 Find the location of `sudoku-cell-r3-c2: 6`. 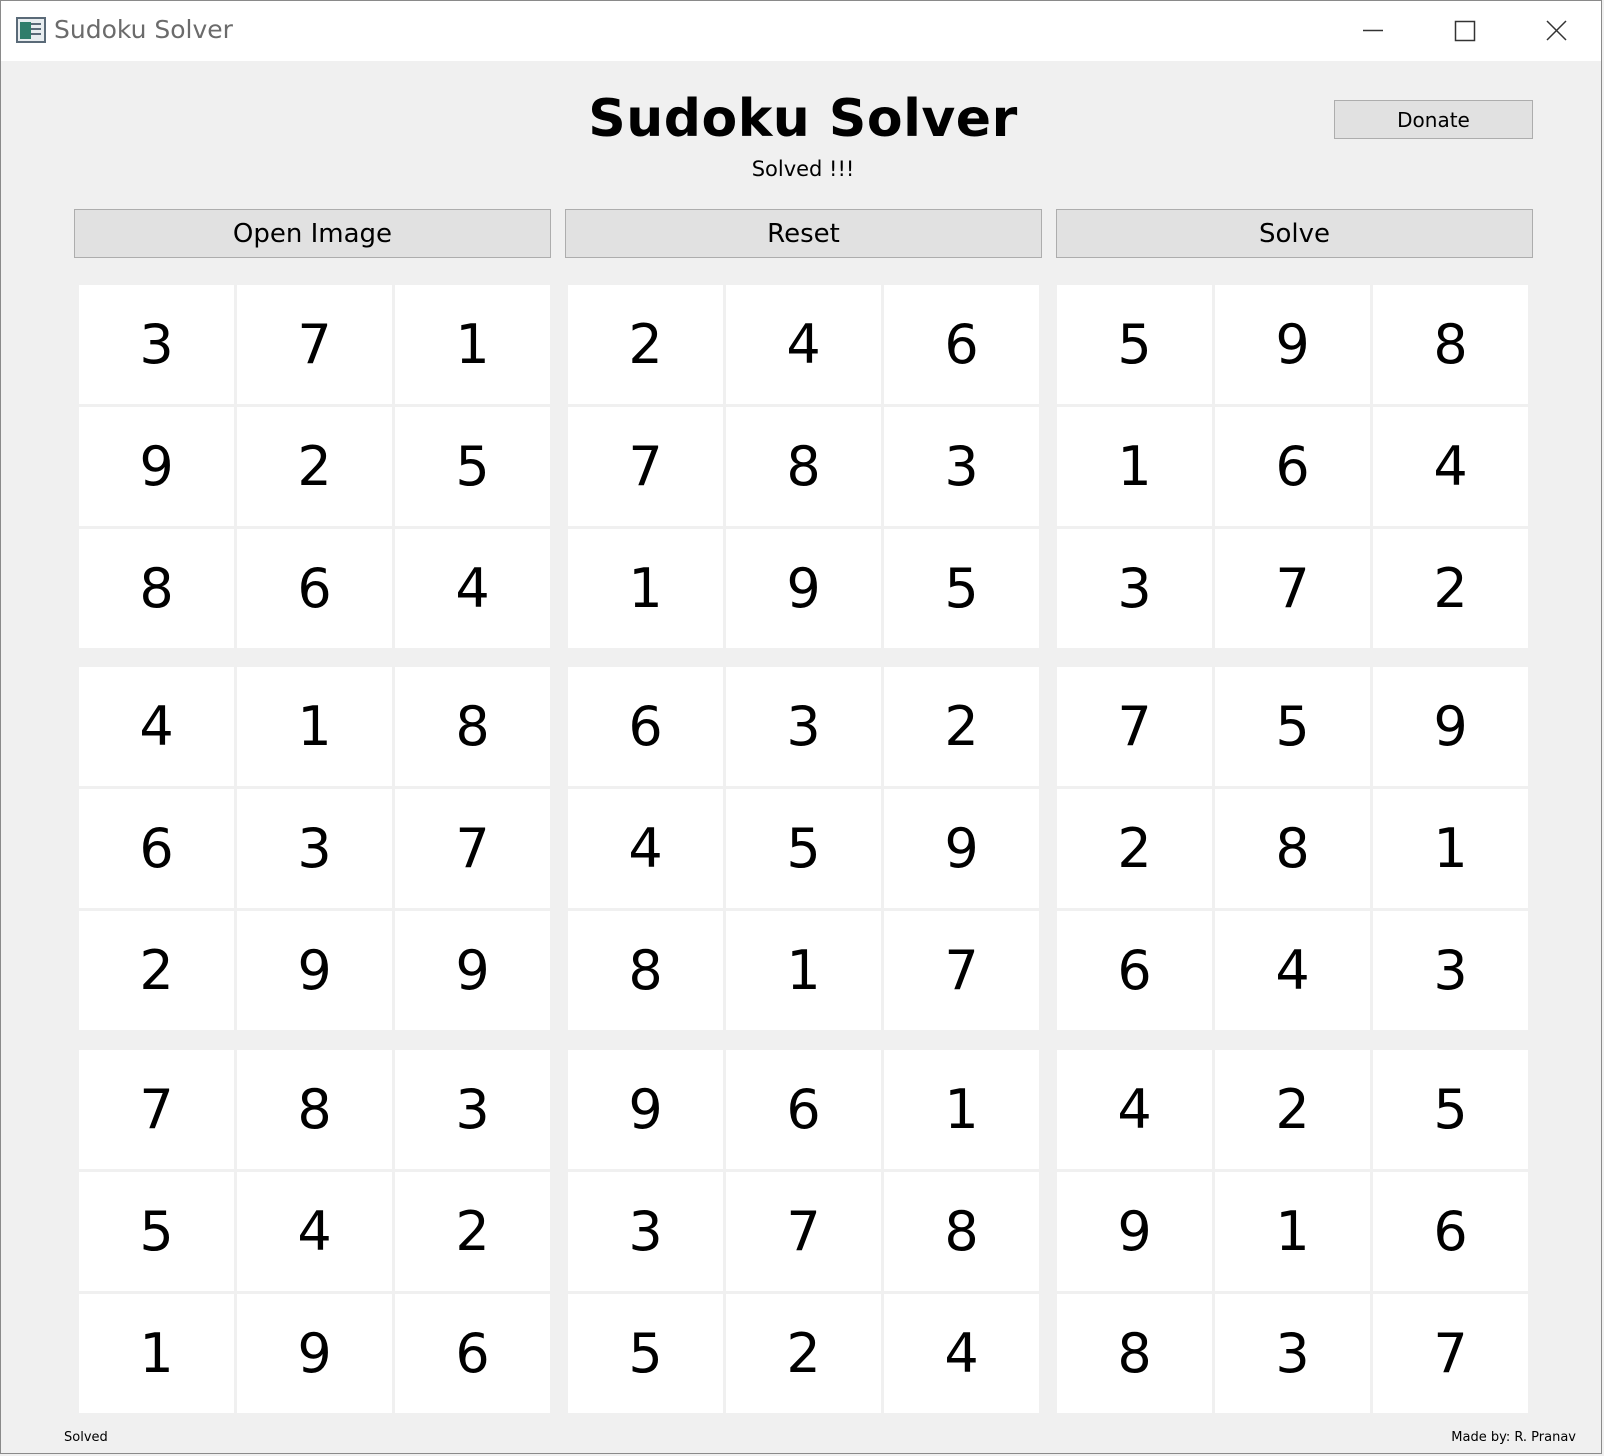

sudoku-cell-r3-c2: 6 is located at coordinates (314, 588).